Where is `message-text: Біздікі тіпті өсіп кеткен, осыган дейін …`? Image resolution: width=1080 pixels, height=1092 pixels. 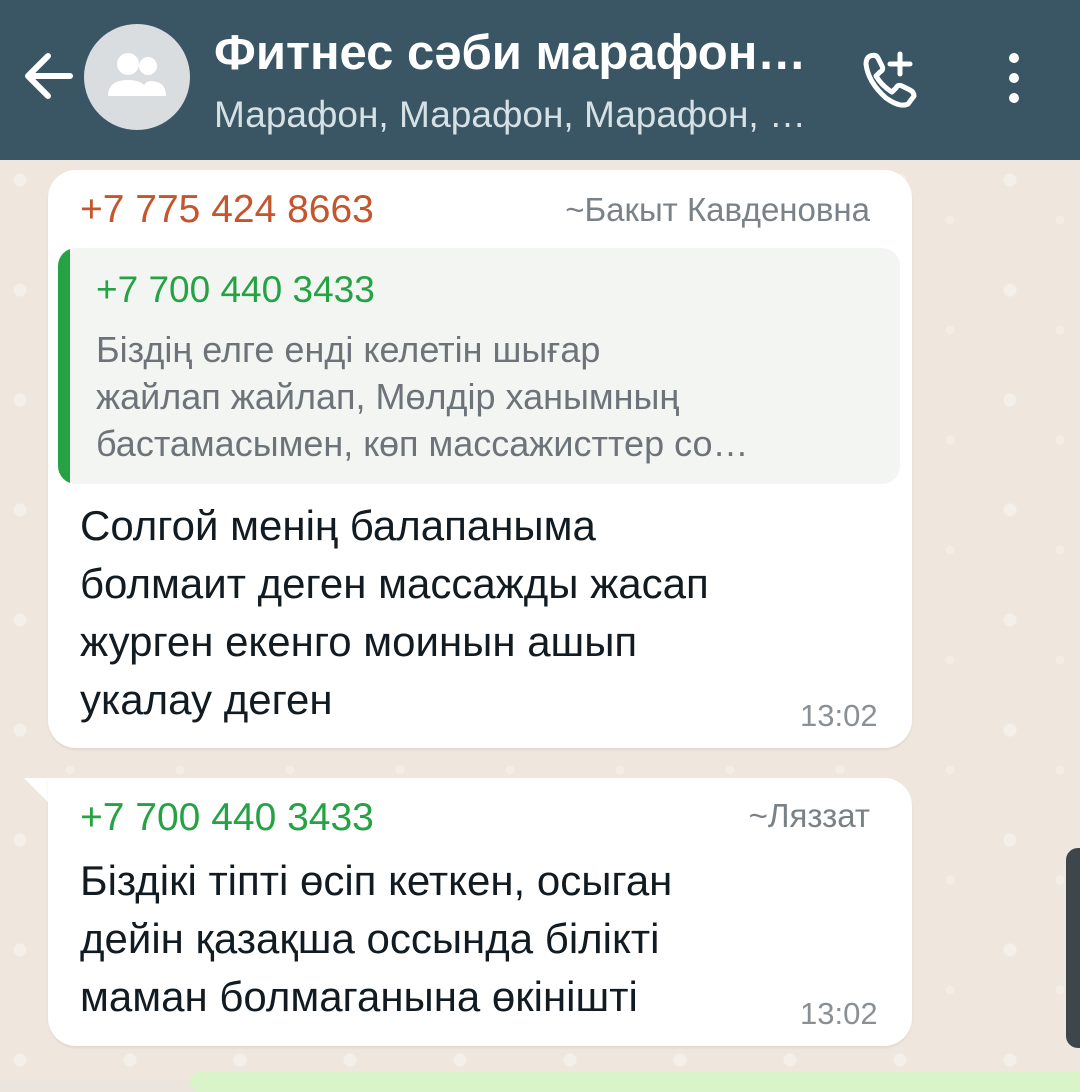 message-text: Біздікі тіпті өсіп кеткен, осыган дейін … is located at coordinates (376, 938).